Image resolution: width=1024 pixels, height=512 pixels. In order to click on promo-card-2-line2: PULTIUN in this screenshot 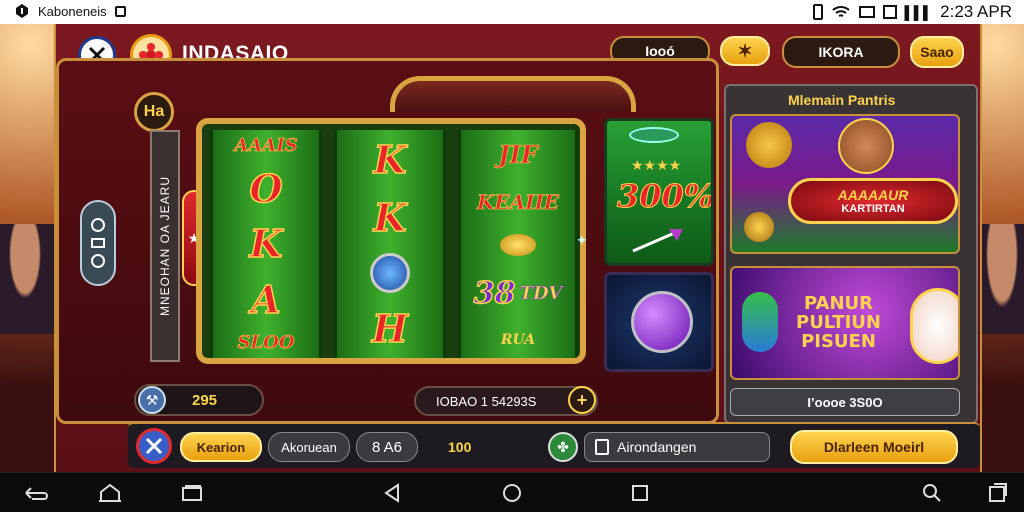, I will do `click(838, 322)`.